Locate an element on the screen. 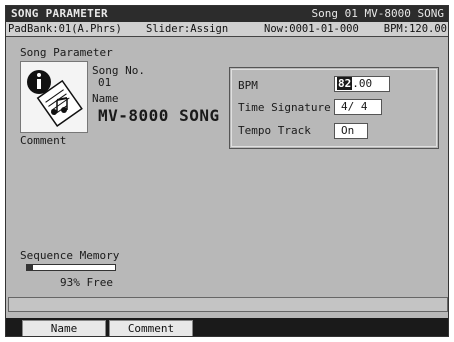  bpm-label: BPM is located at coordinates (248, 85).